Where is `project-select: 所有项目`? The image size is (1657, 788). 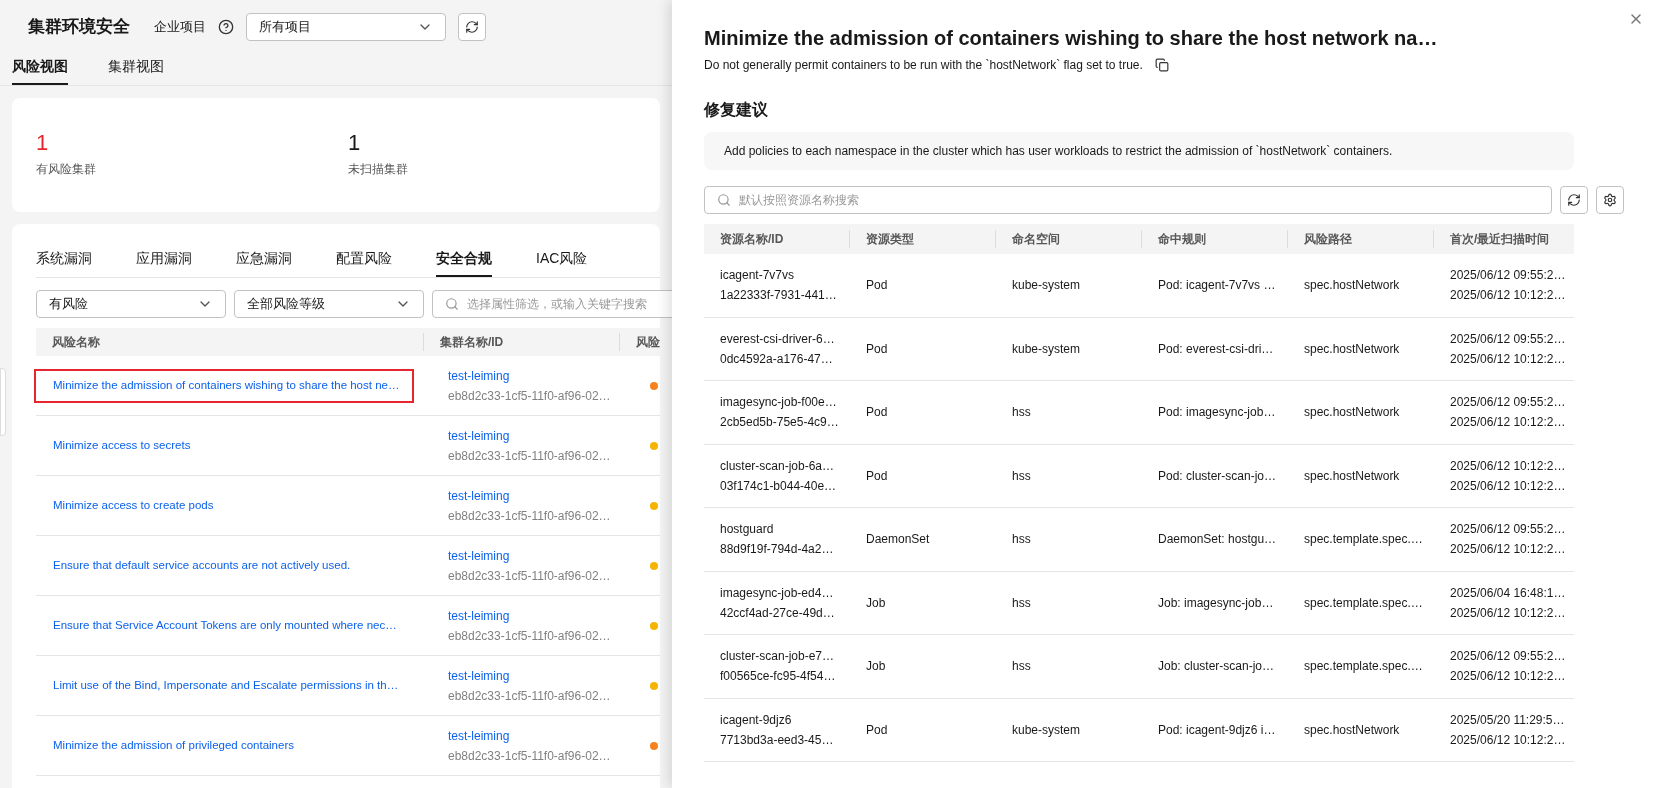
project-select: 所有项目 is located at coordinates (346, 26).